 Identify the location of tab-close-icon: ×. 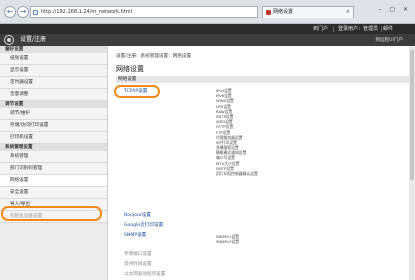
(348, 12).